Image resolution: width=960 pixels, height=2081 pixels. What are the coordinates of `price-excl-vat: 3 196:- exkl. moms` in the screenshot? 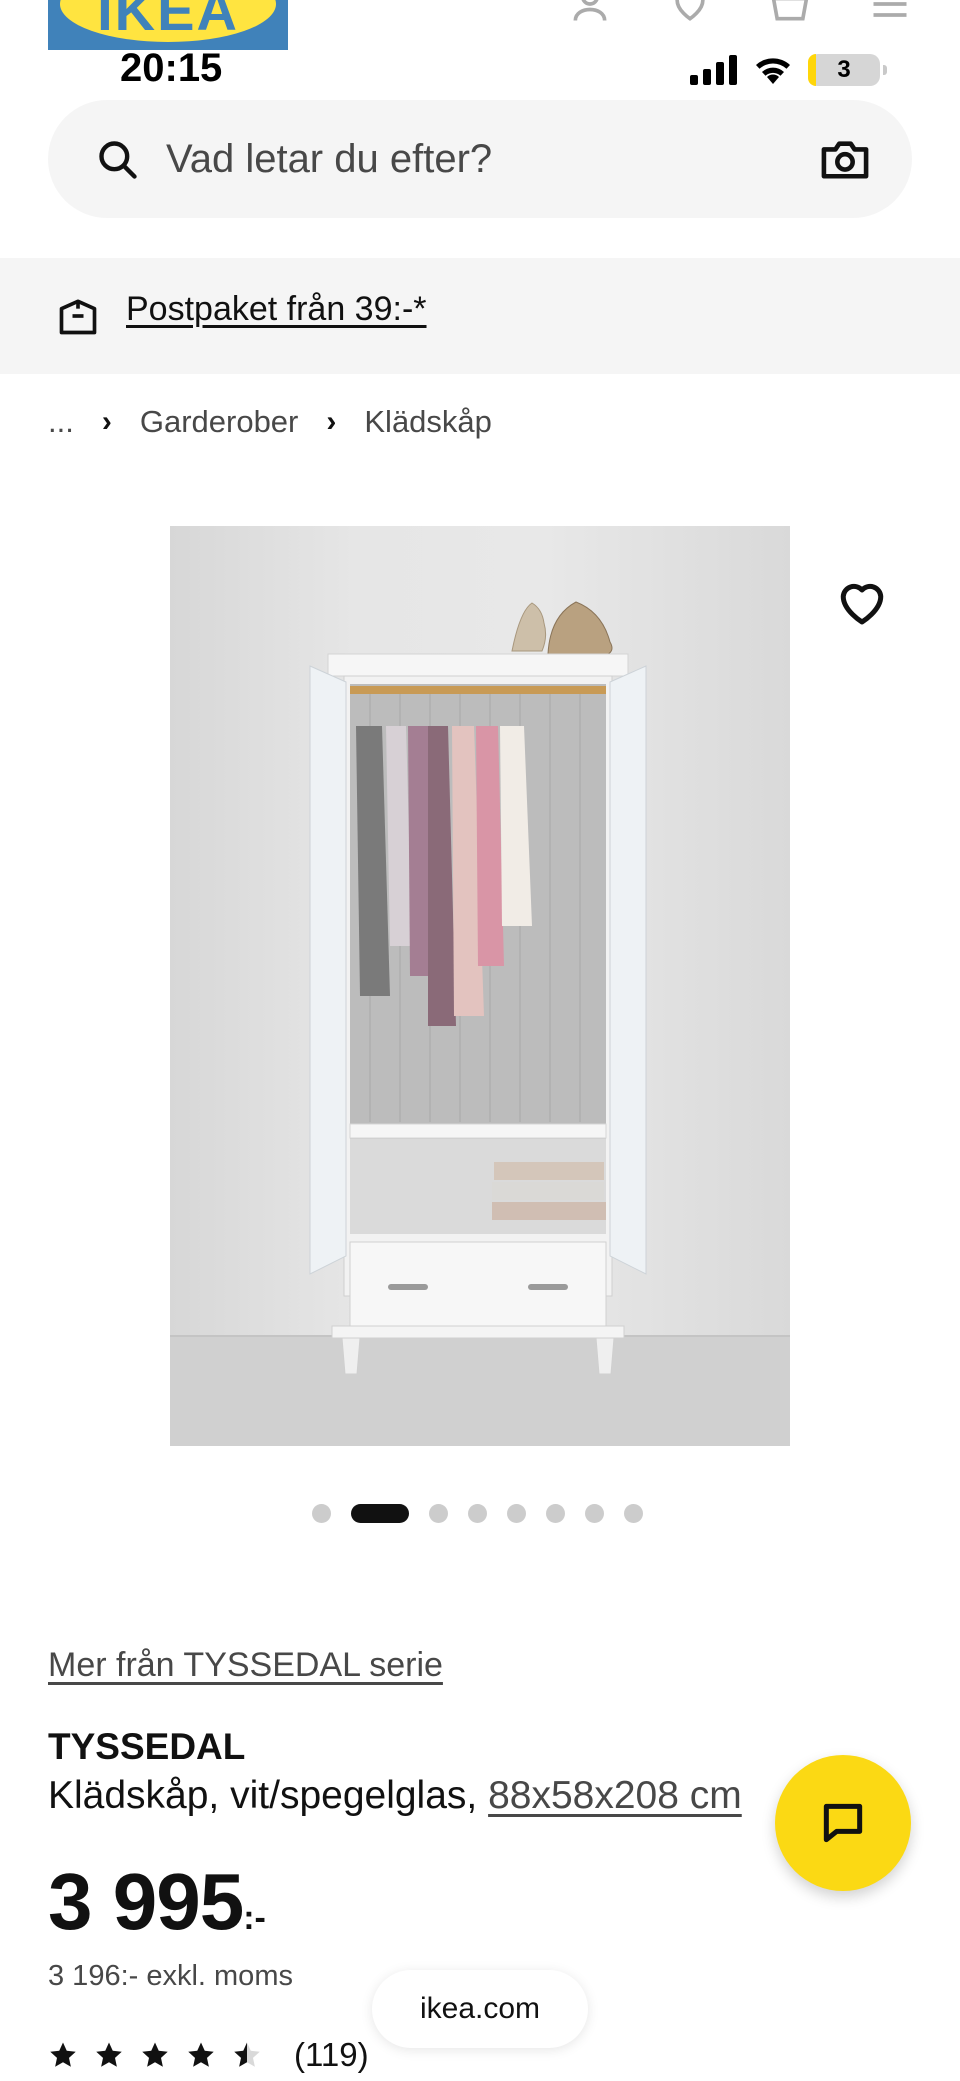 It's located at (170, 1976).